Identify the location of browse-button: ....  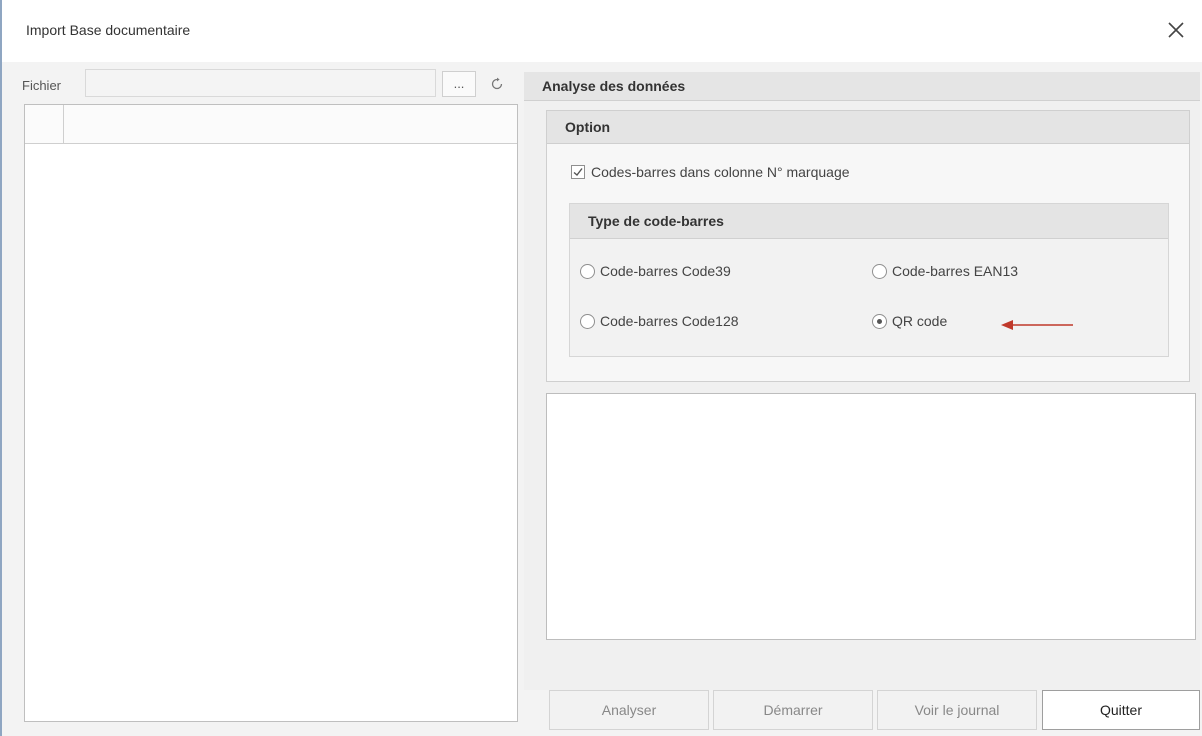
(459, 84).